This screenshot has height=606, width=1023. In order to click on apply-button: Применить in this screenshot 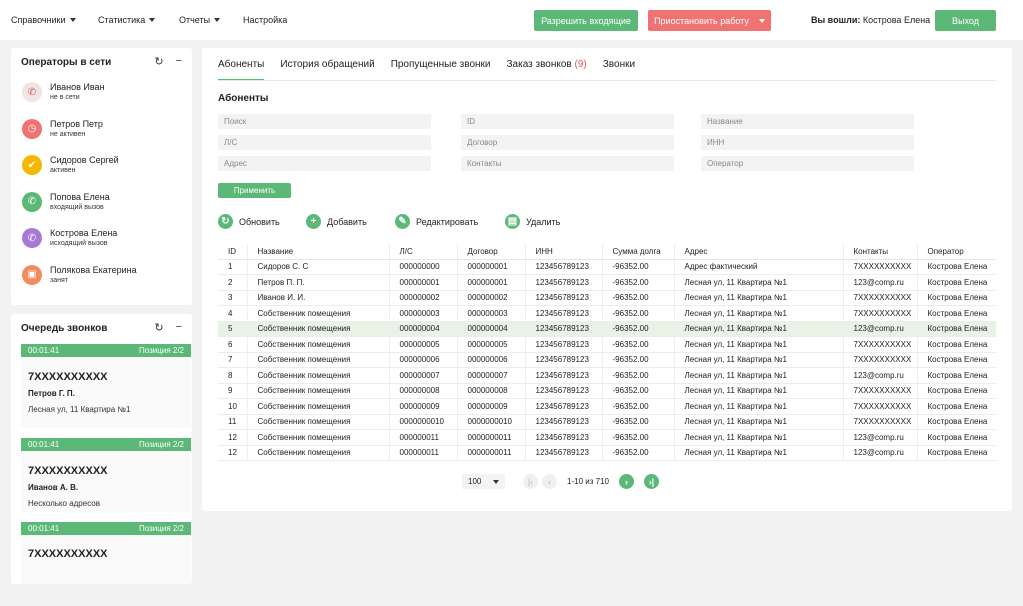, I will do `click(254, 190)`.